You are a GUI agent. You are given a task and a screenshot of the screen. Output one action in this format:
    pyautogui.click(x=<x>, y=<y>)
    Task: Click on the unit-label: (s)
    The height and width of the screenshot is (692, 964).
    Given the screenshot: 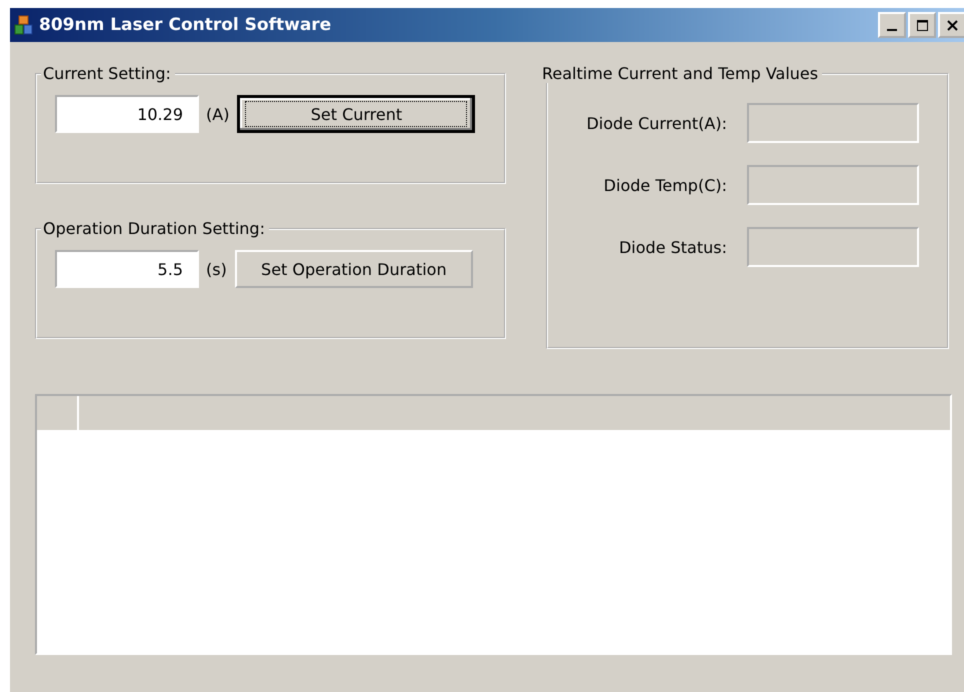 What is the action you would take?
    pyautogui.click(x=216, y=269)
    